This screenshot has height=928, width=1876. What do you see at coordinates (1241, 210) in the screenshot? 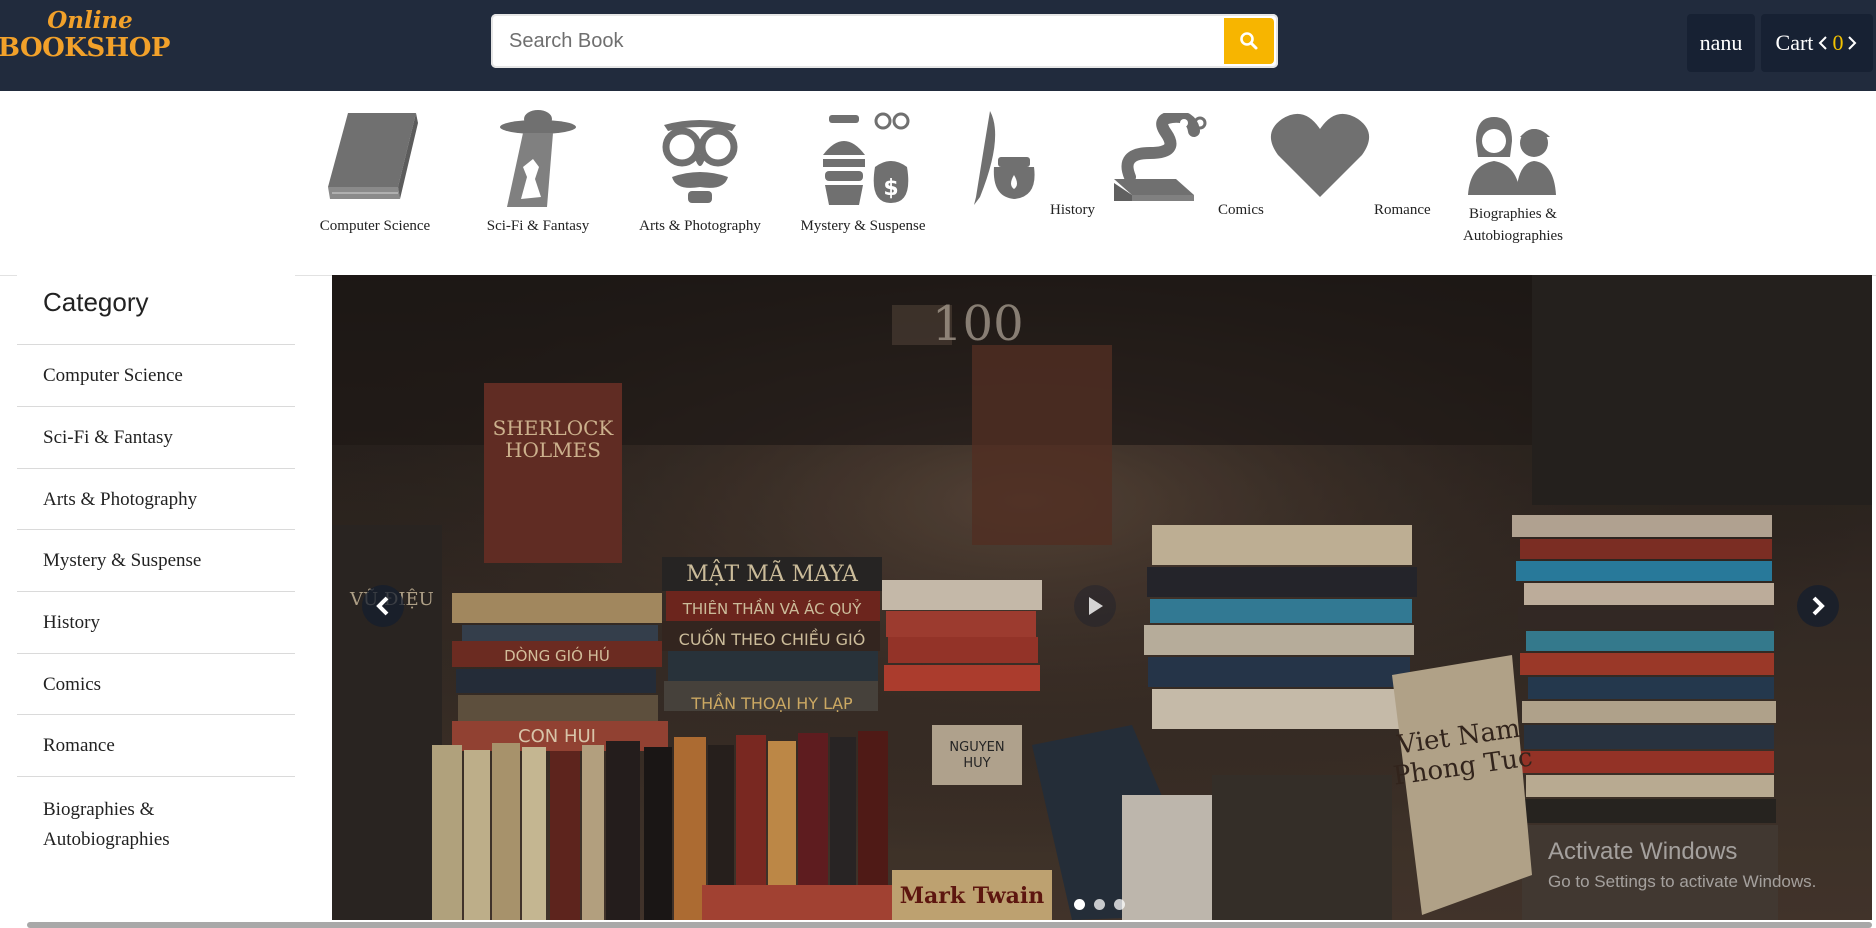
I see `category-label: Comics` at bounding box center [1241, 210].